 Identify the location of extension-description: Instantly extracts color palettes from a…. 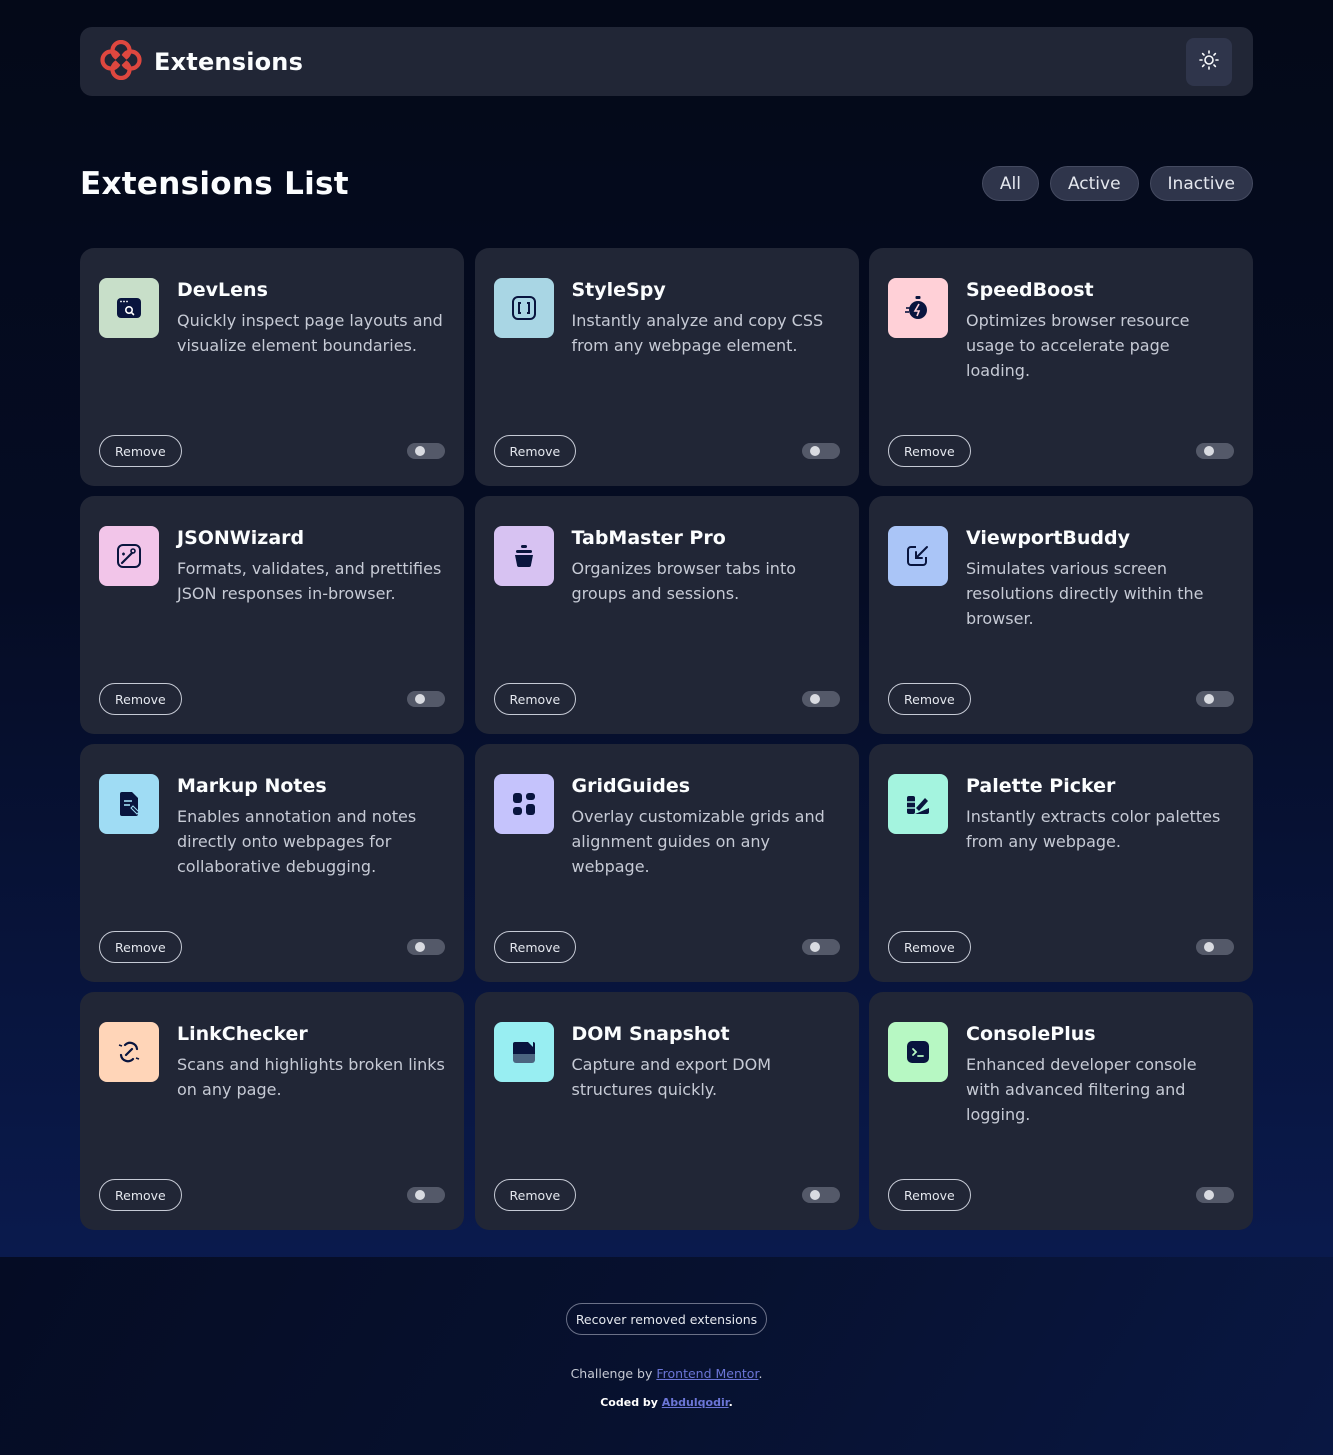
(1093, 829).